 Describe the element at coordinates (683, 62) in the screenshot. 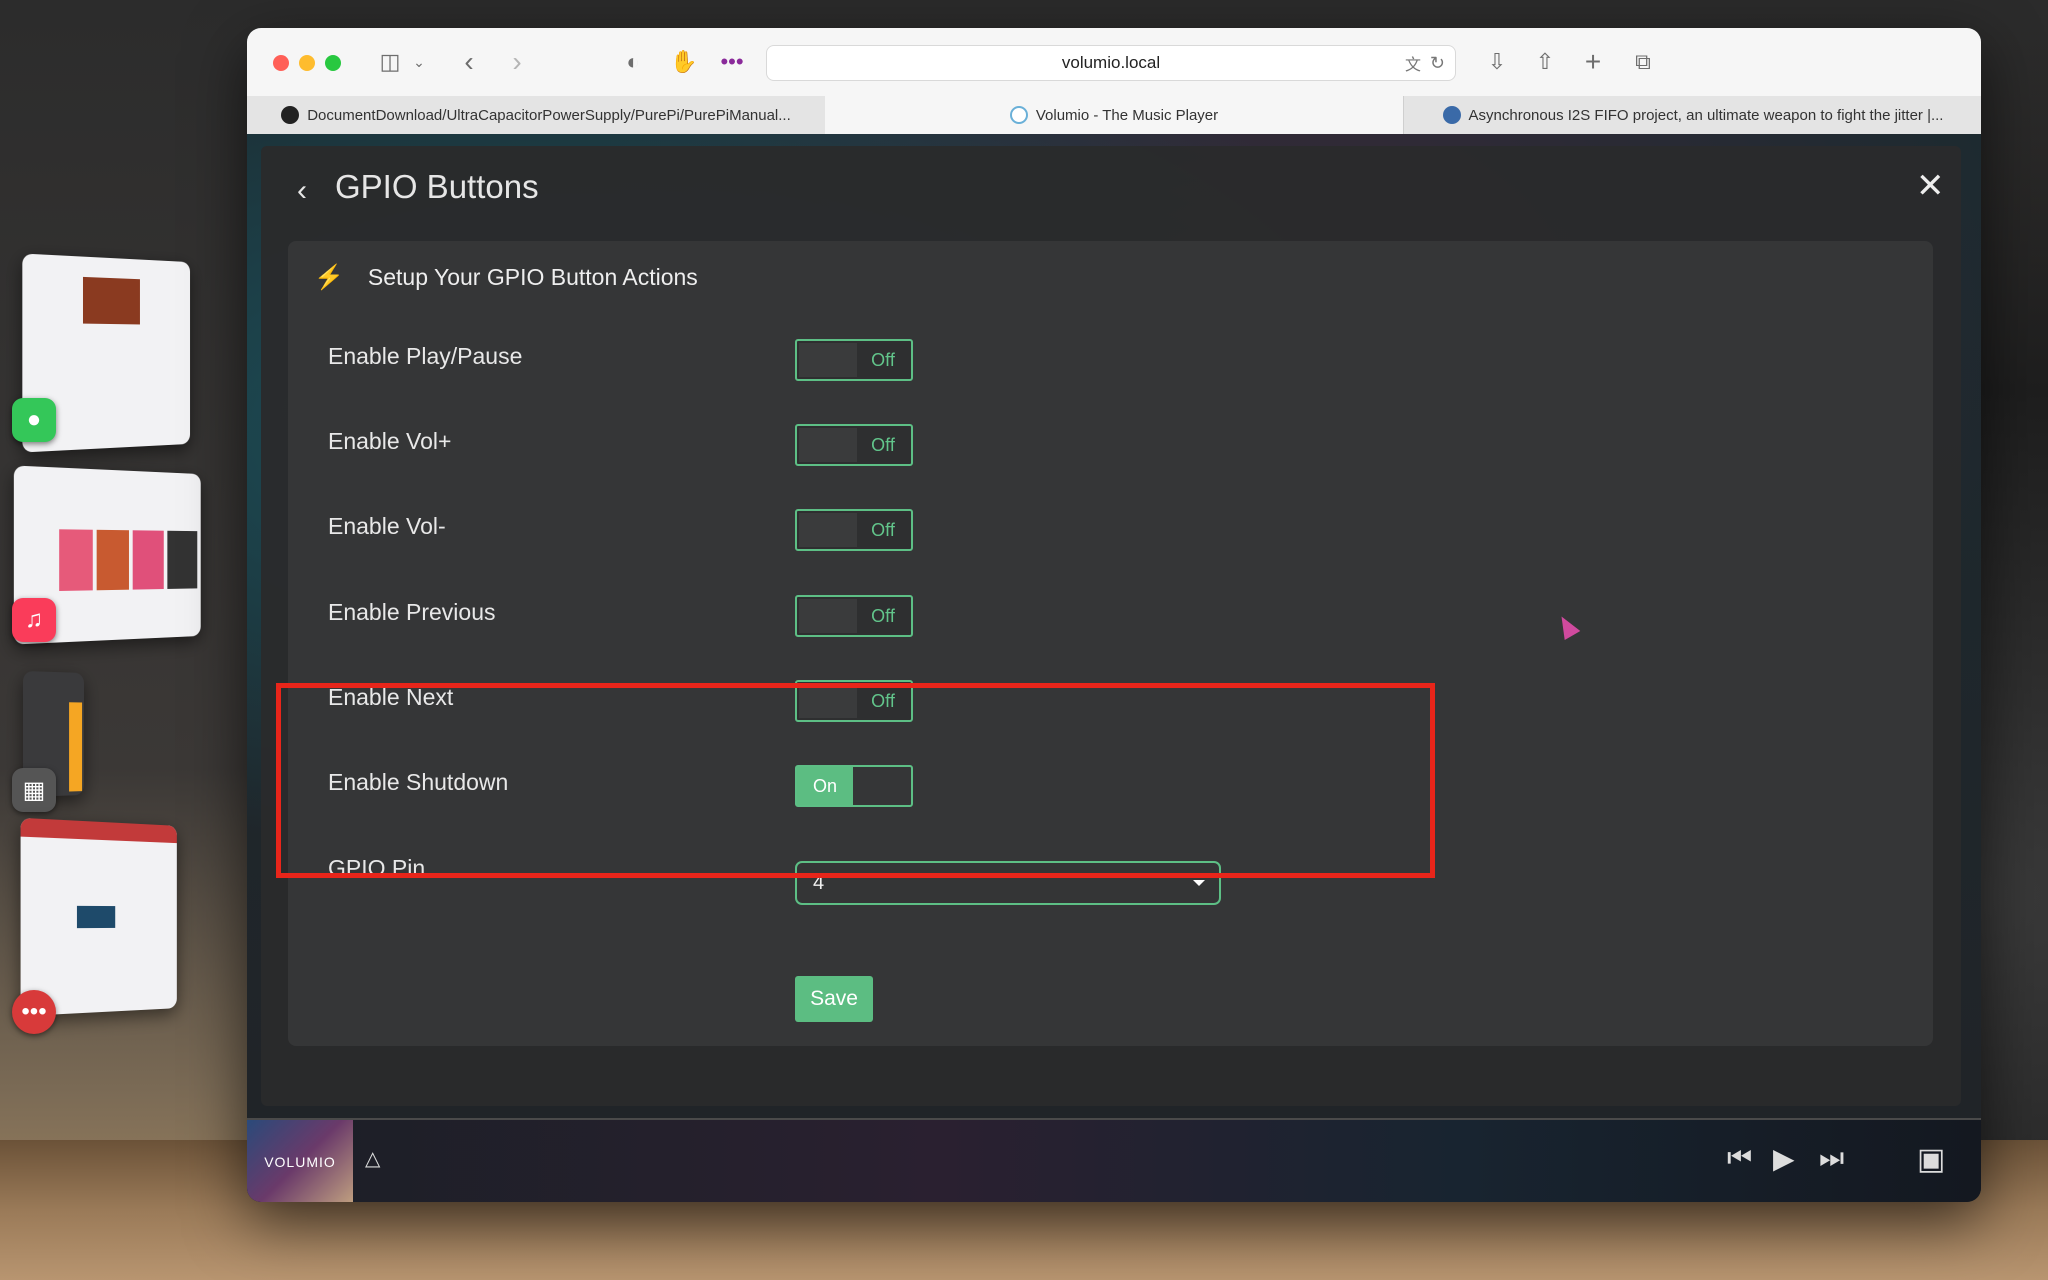

I see `extension-hand-icon: ✋` at that location.